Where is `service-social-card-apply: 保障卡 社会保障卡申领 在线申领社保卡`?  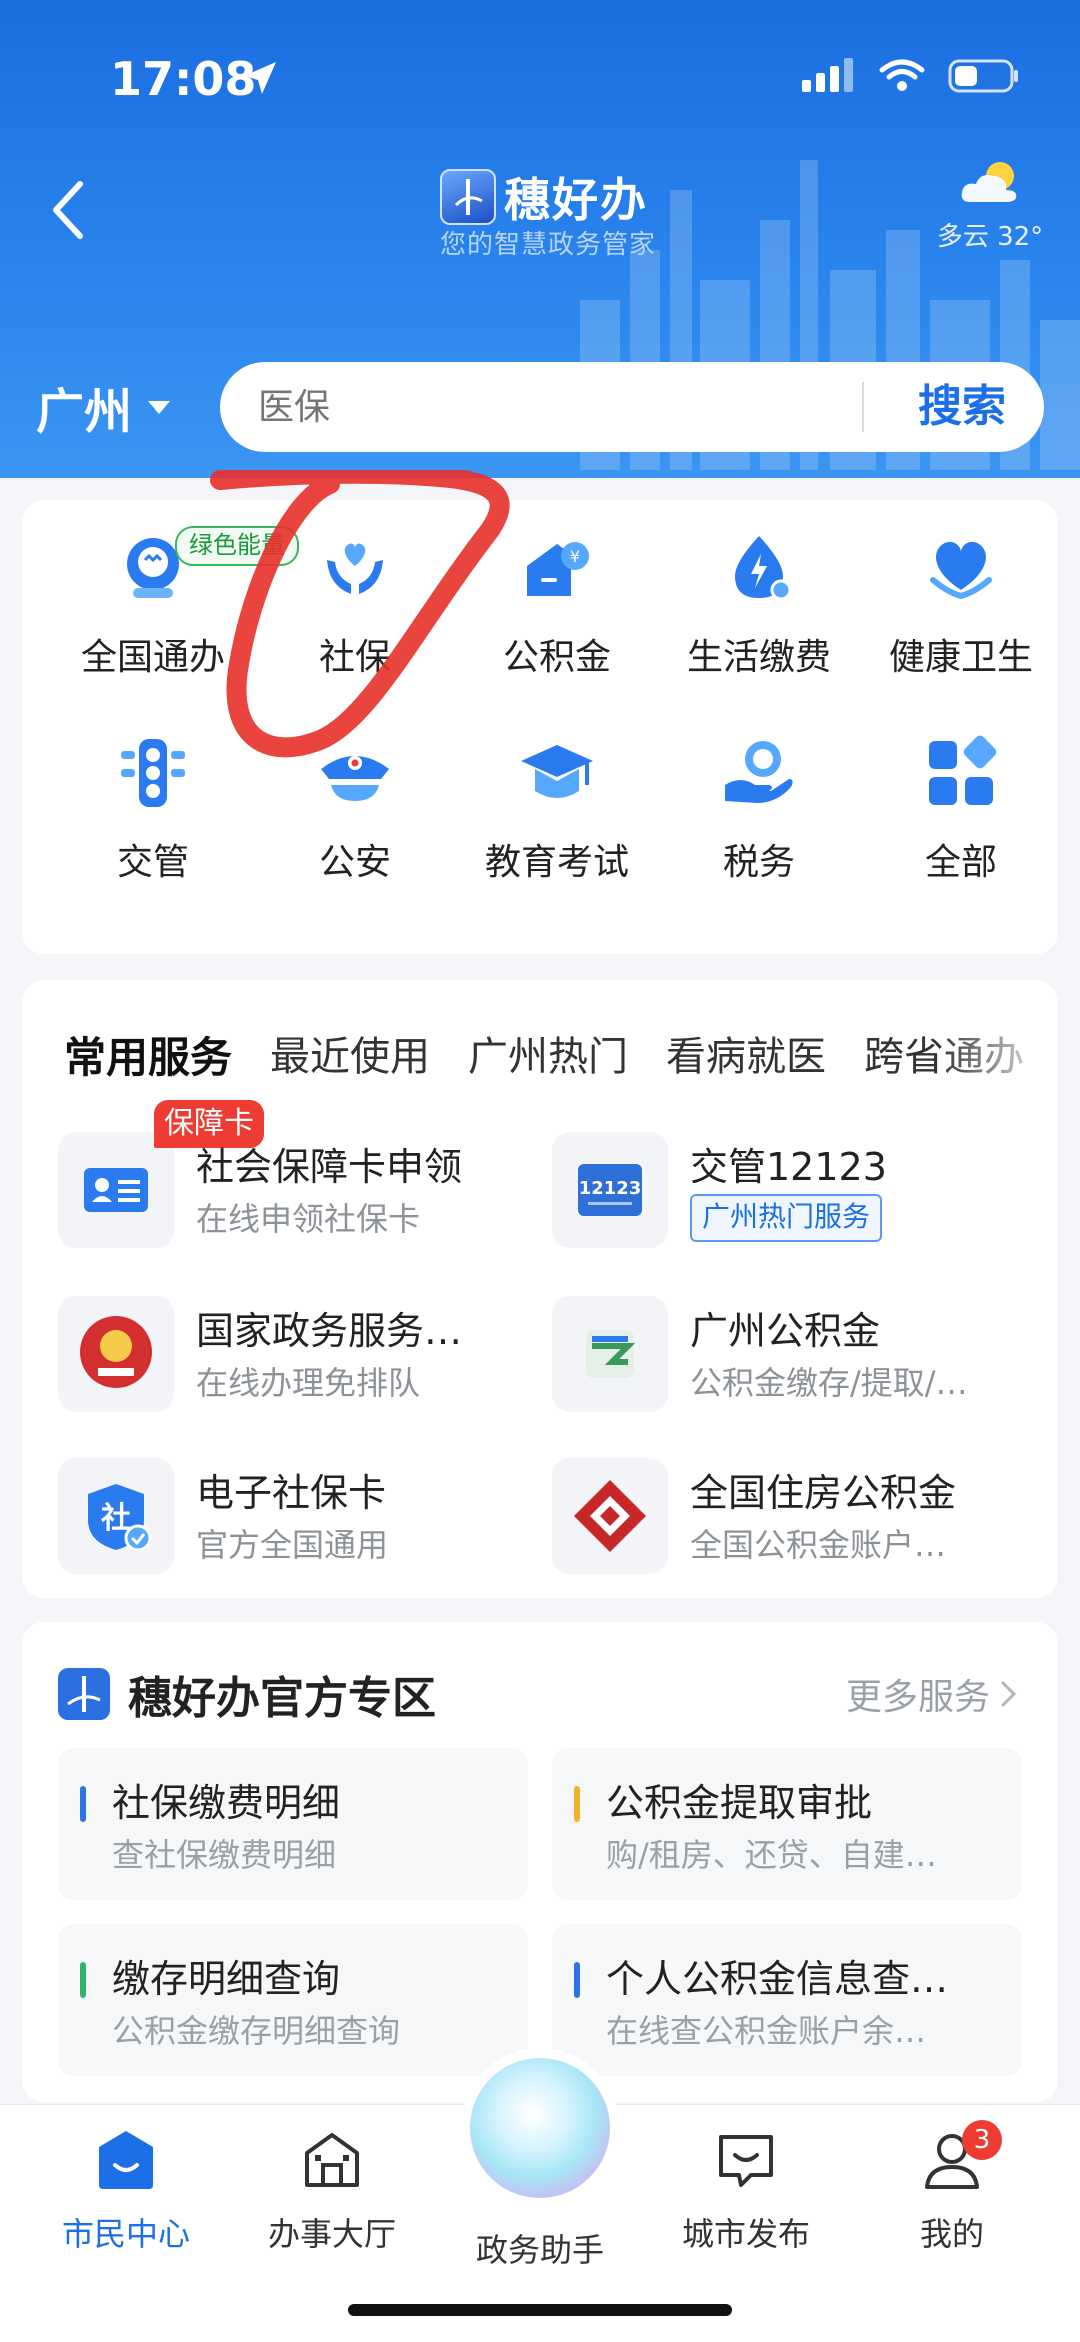 service-social-card-apply: 保障卡 社会保障卡申领 在线申领社保卡 is located at coordinates (262, 1176).